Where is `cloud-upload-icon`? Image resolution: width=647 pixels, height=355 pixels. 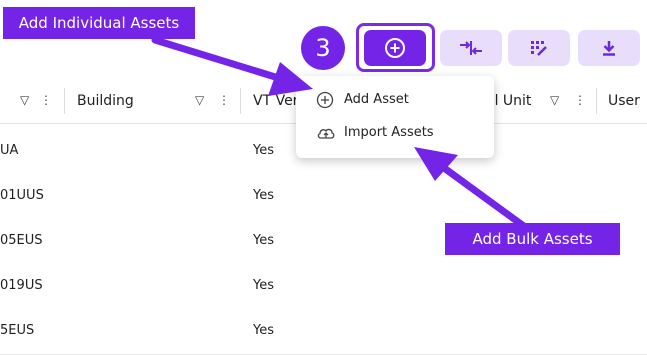
cloud-upload-icon is located at coordinates (326, 133).